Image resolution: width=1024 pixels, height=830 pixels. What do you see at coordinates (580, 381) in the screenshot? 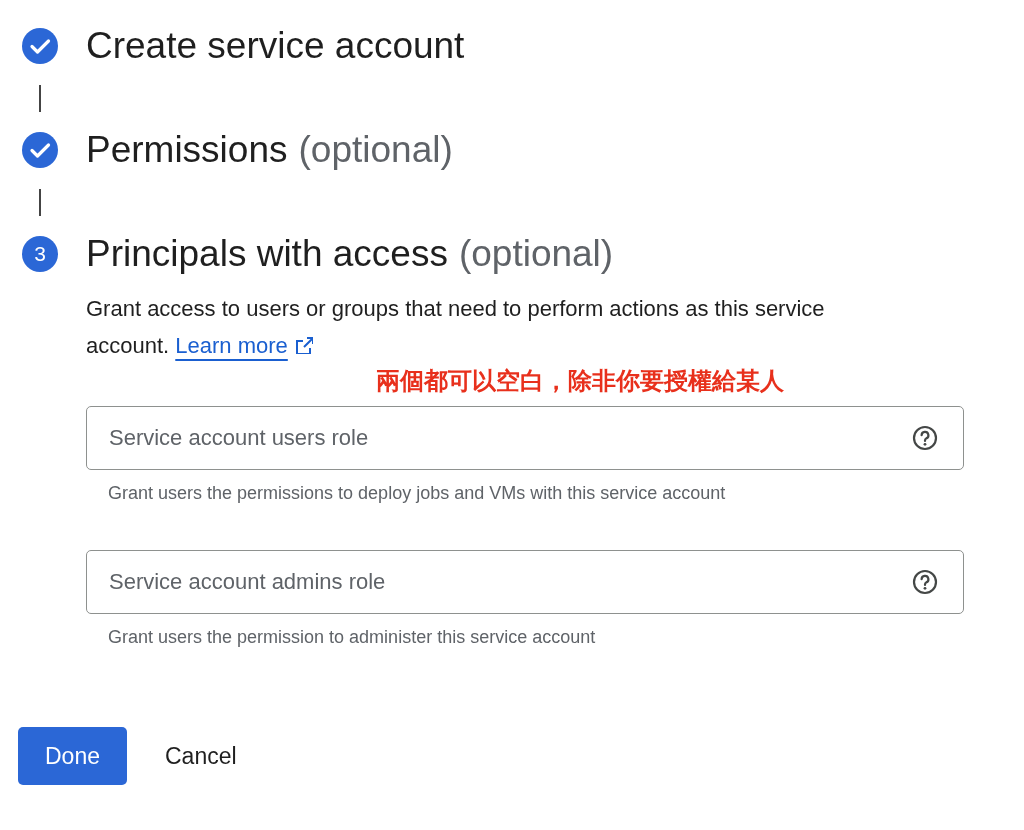
I see `annotation-text: 兩個都可以空白，除非你要授權給某人` at bounding box center [580, 381].